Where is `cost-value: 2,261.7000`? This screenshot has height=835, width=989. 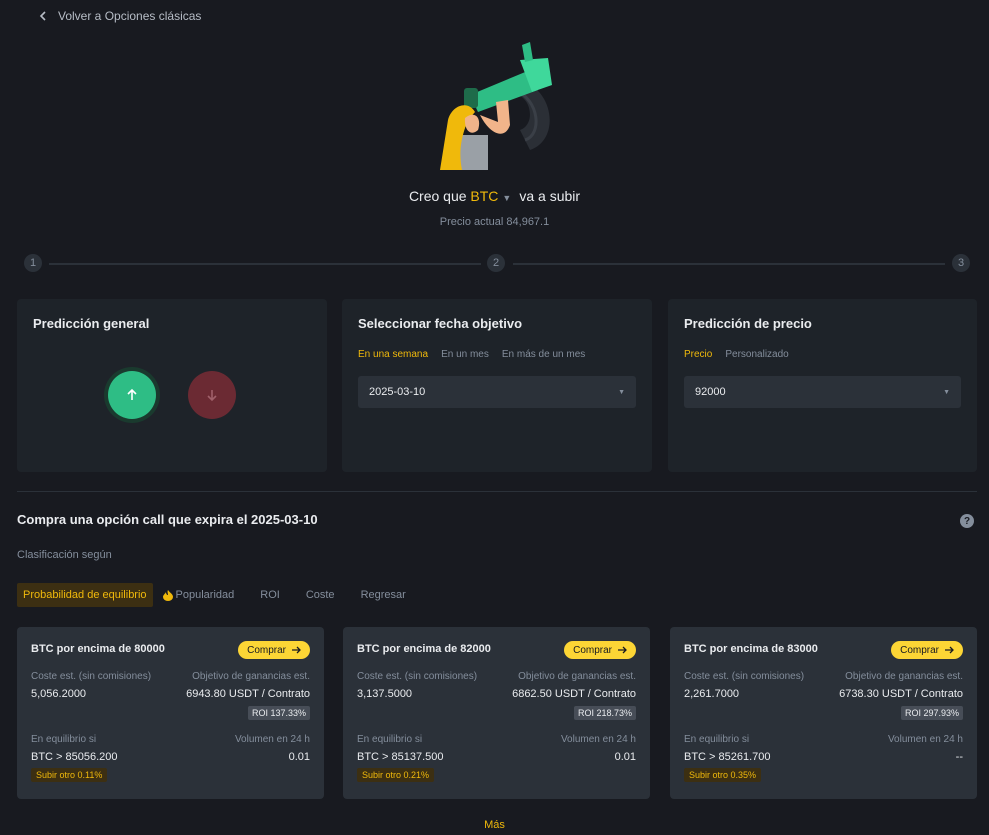 cost-value: 2,261.7000 is located at coordinates (712, 694).